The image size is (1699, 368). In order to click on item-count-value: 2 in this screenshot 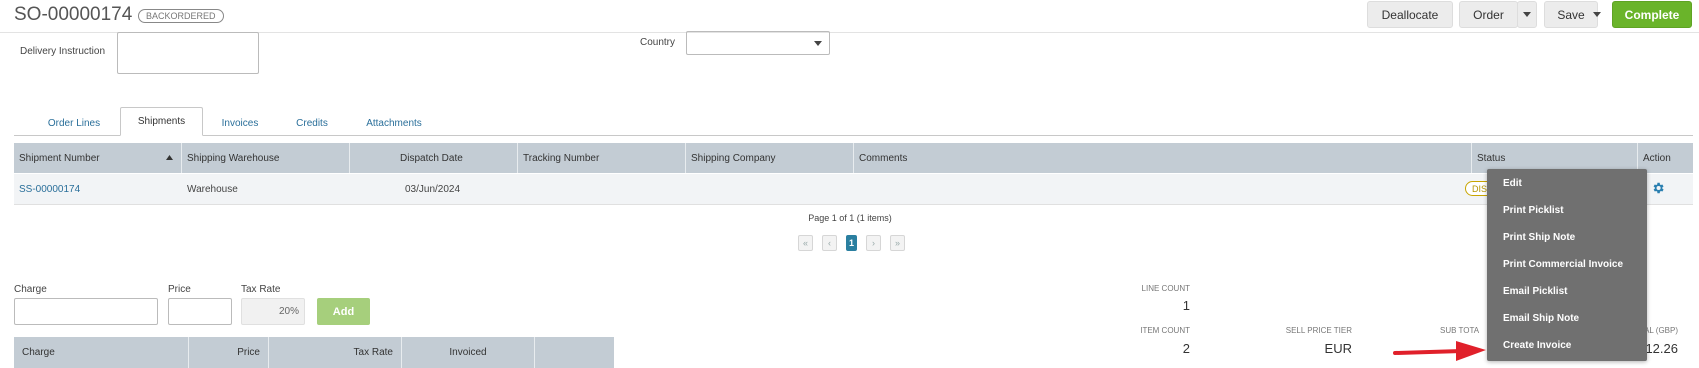, I will do `click(1186, 348)`.